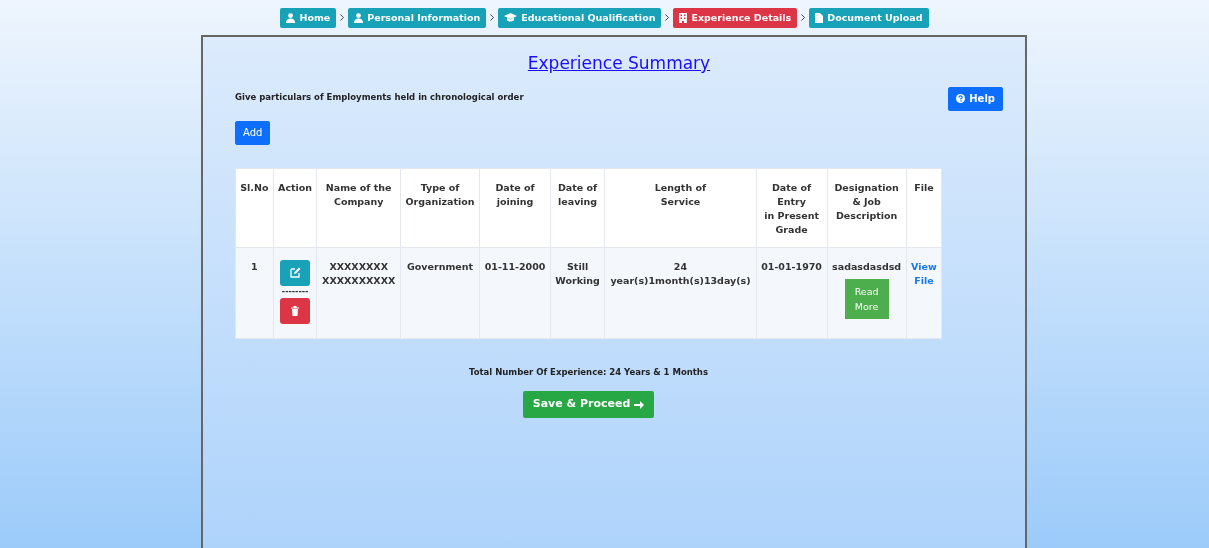  Describe the element at coordinates (379, 97) in the screenshot. I see `instruction-text: Give particulars of Employments held in chronological order` at that location.